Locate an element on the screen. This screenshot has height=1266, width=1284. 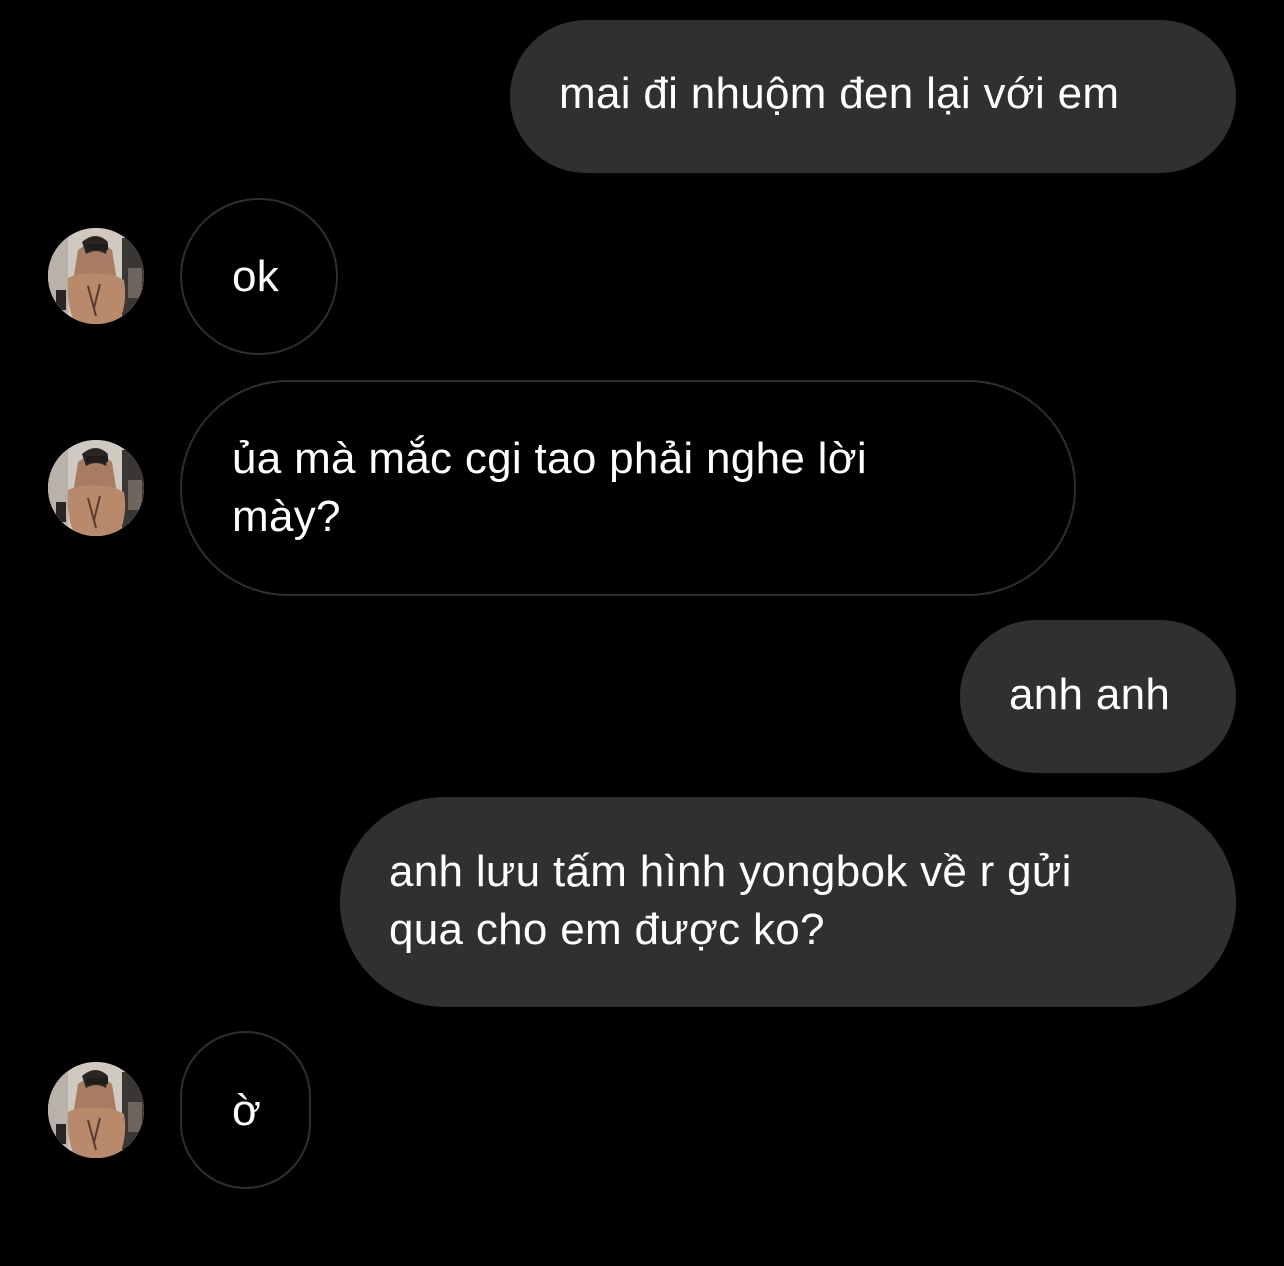
sent-message-bubble: anh anh is located at coordinates (1098, 696).